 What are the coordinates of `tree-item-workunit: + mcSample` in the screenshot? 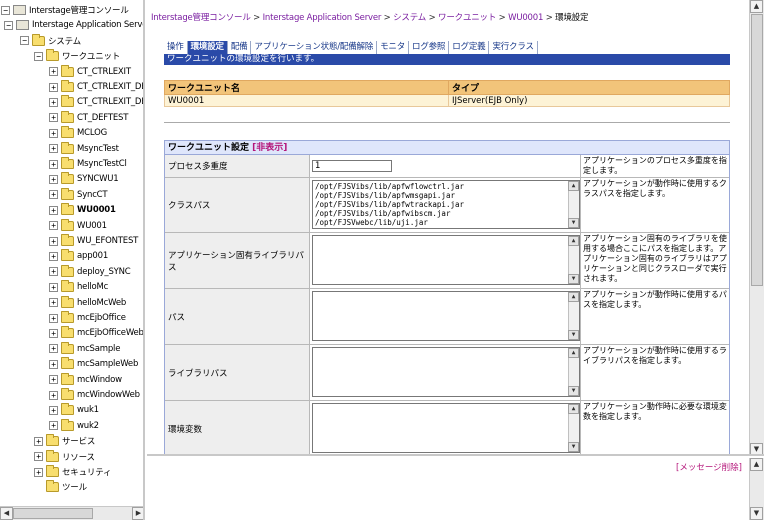 It's located at (84, 348).